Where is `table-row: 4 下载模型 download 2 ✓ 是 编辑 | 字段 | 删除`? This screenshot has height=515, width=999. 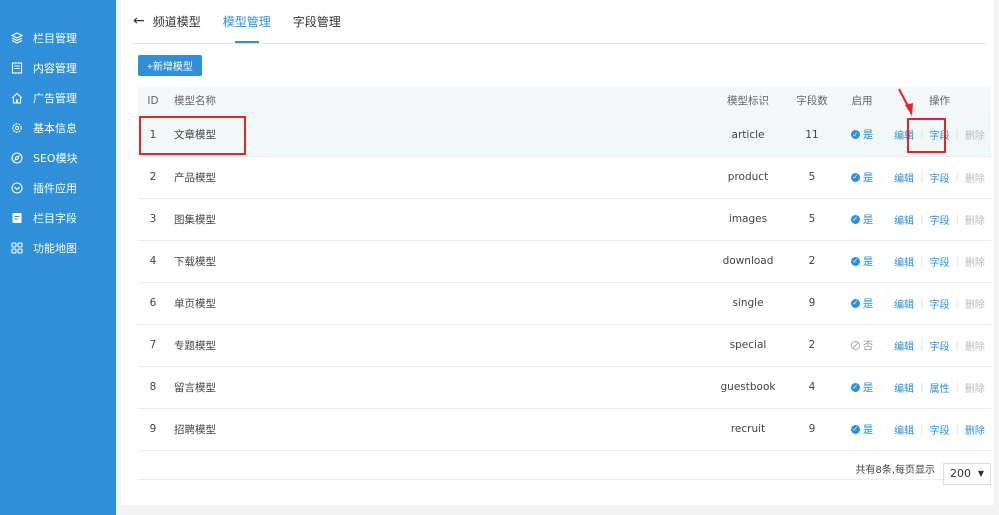 table-row: 4 下载模型 download 2 ✓ 是 编辑 | 字段 | 删除 is located at coordinates (564, 261).